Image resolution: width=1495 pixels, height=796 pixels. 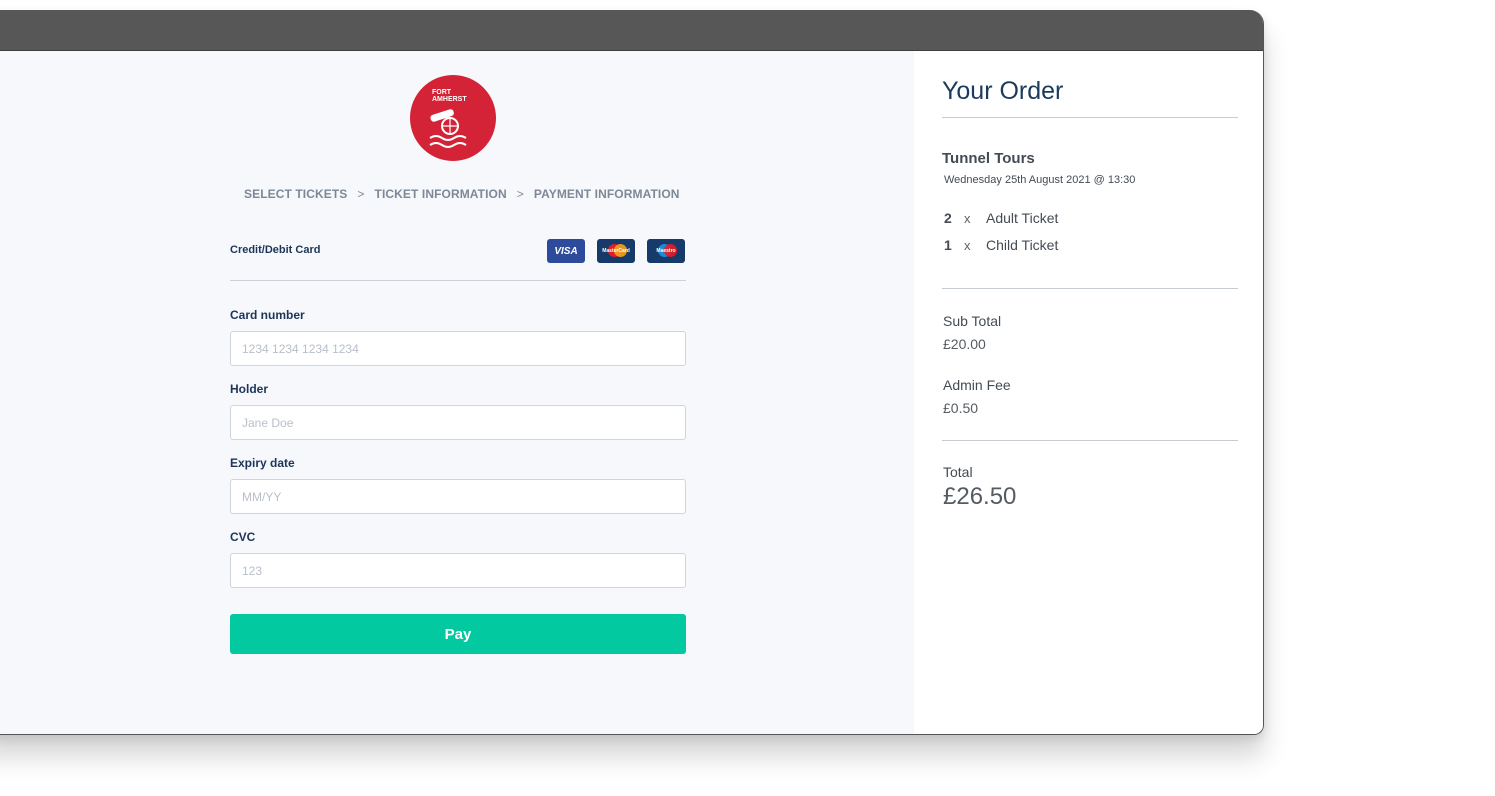 I want to click on maestro-wordmark: Maestro, so click(x=666, y=251).